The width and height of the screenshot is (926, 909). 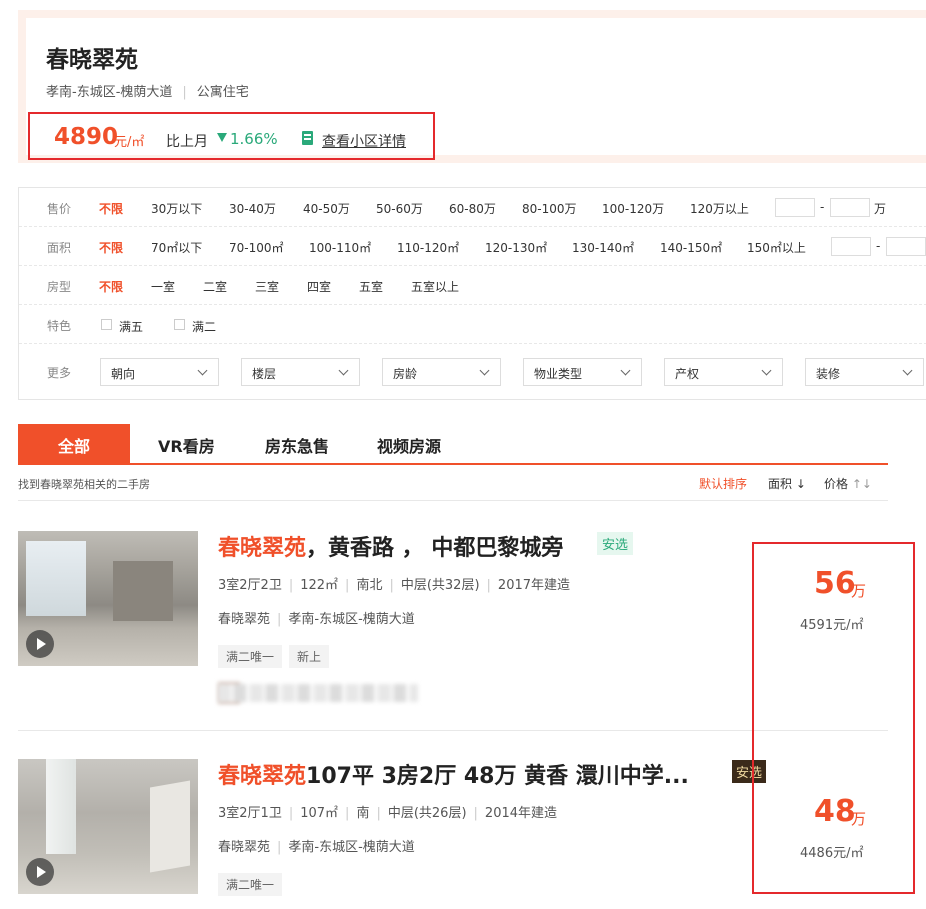 I want to click on filter-option: 150㎡以上, so click(x=776, y=247).